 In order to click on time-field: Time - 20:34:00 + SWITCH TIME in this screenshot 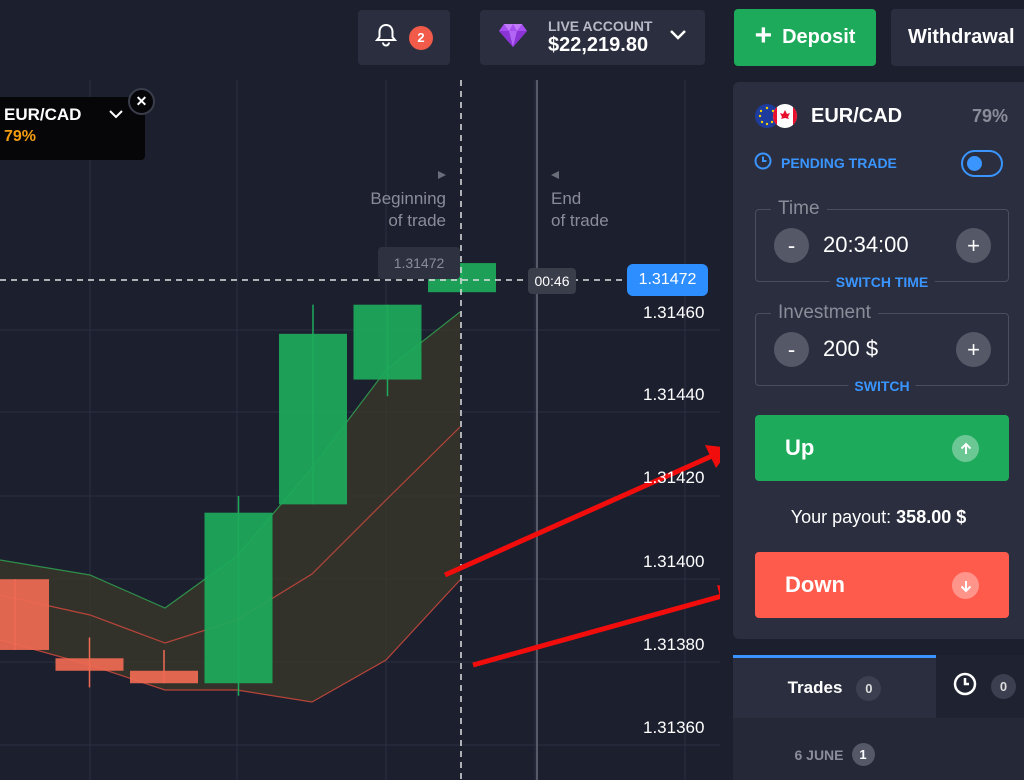, I will do `click(882, 244)`.